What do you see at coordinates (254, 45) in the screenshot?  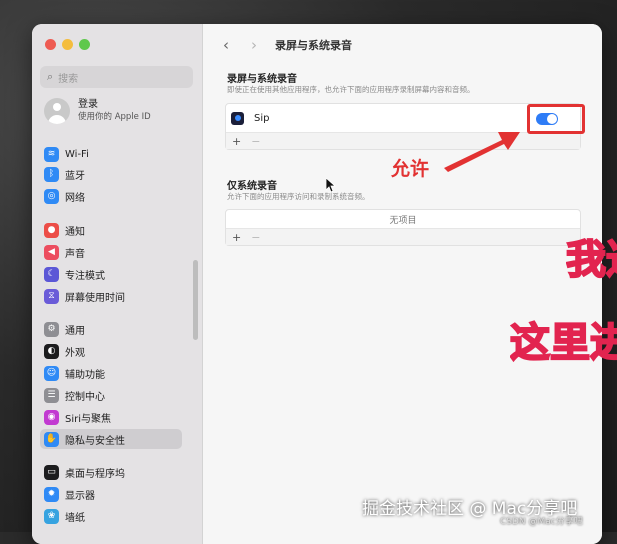 I see `forward-button: ›` at bounding box center [254, 45].